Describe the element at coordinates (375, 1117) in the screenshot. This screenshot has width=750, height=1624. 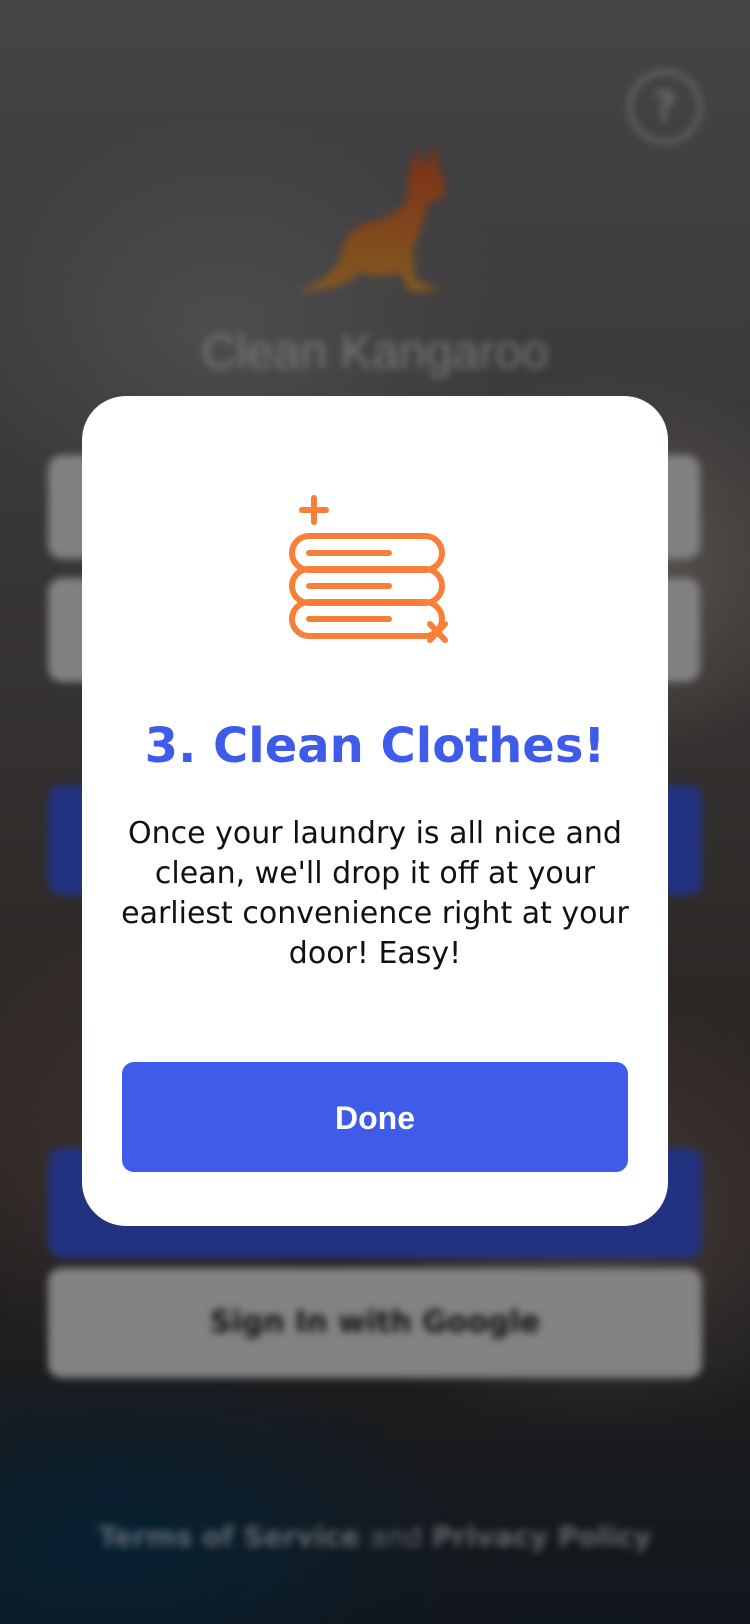
I see `done-button: Done` at that location.